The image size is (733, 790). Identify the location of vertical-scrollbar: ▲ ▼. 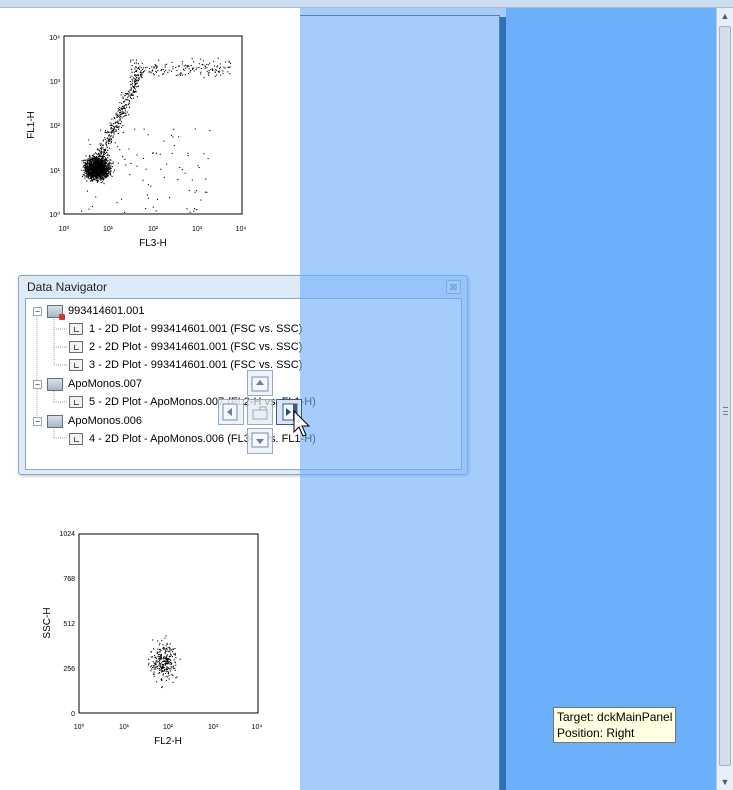
(724, 399).